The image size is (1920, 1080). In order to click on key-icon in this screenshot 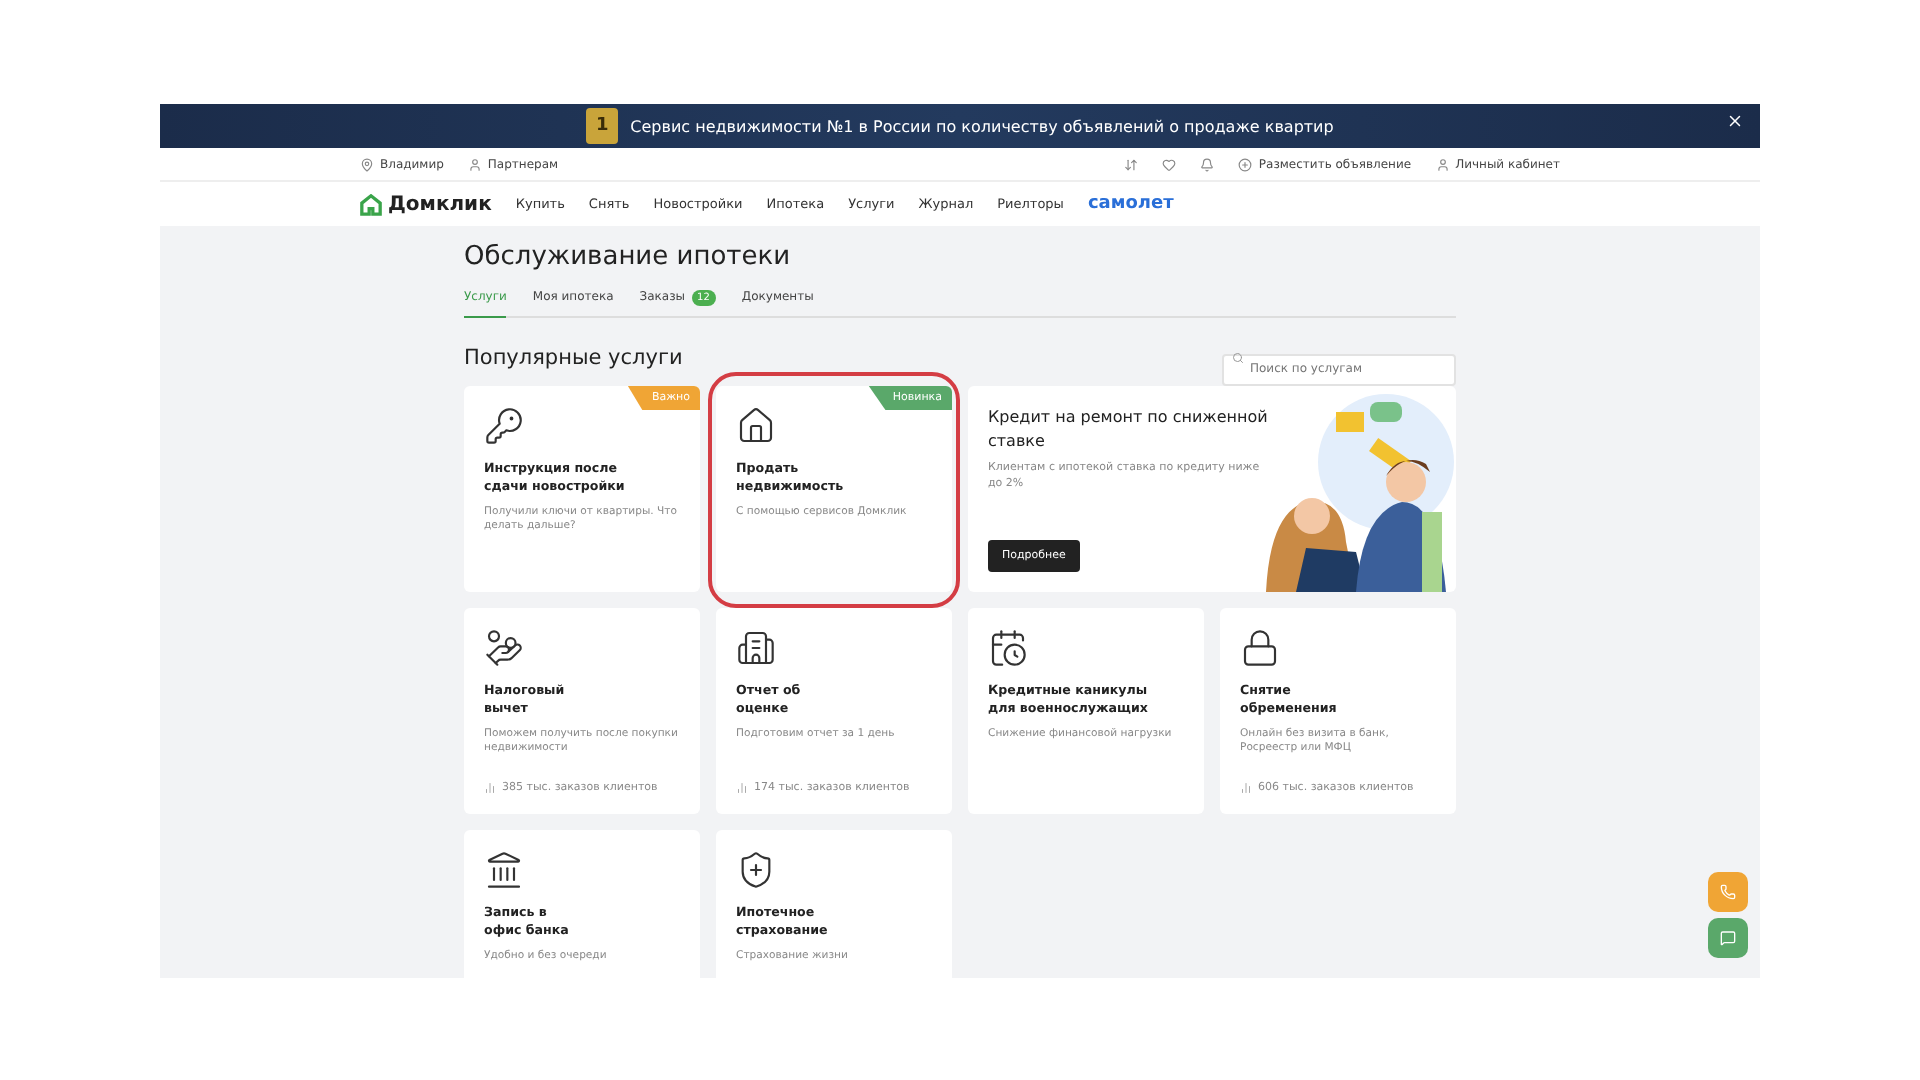, I will do `click(504, 426)`.